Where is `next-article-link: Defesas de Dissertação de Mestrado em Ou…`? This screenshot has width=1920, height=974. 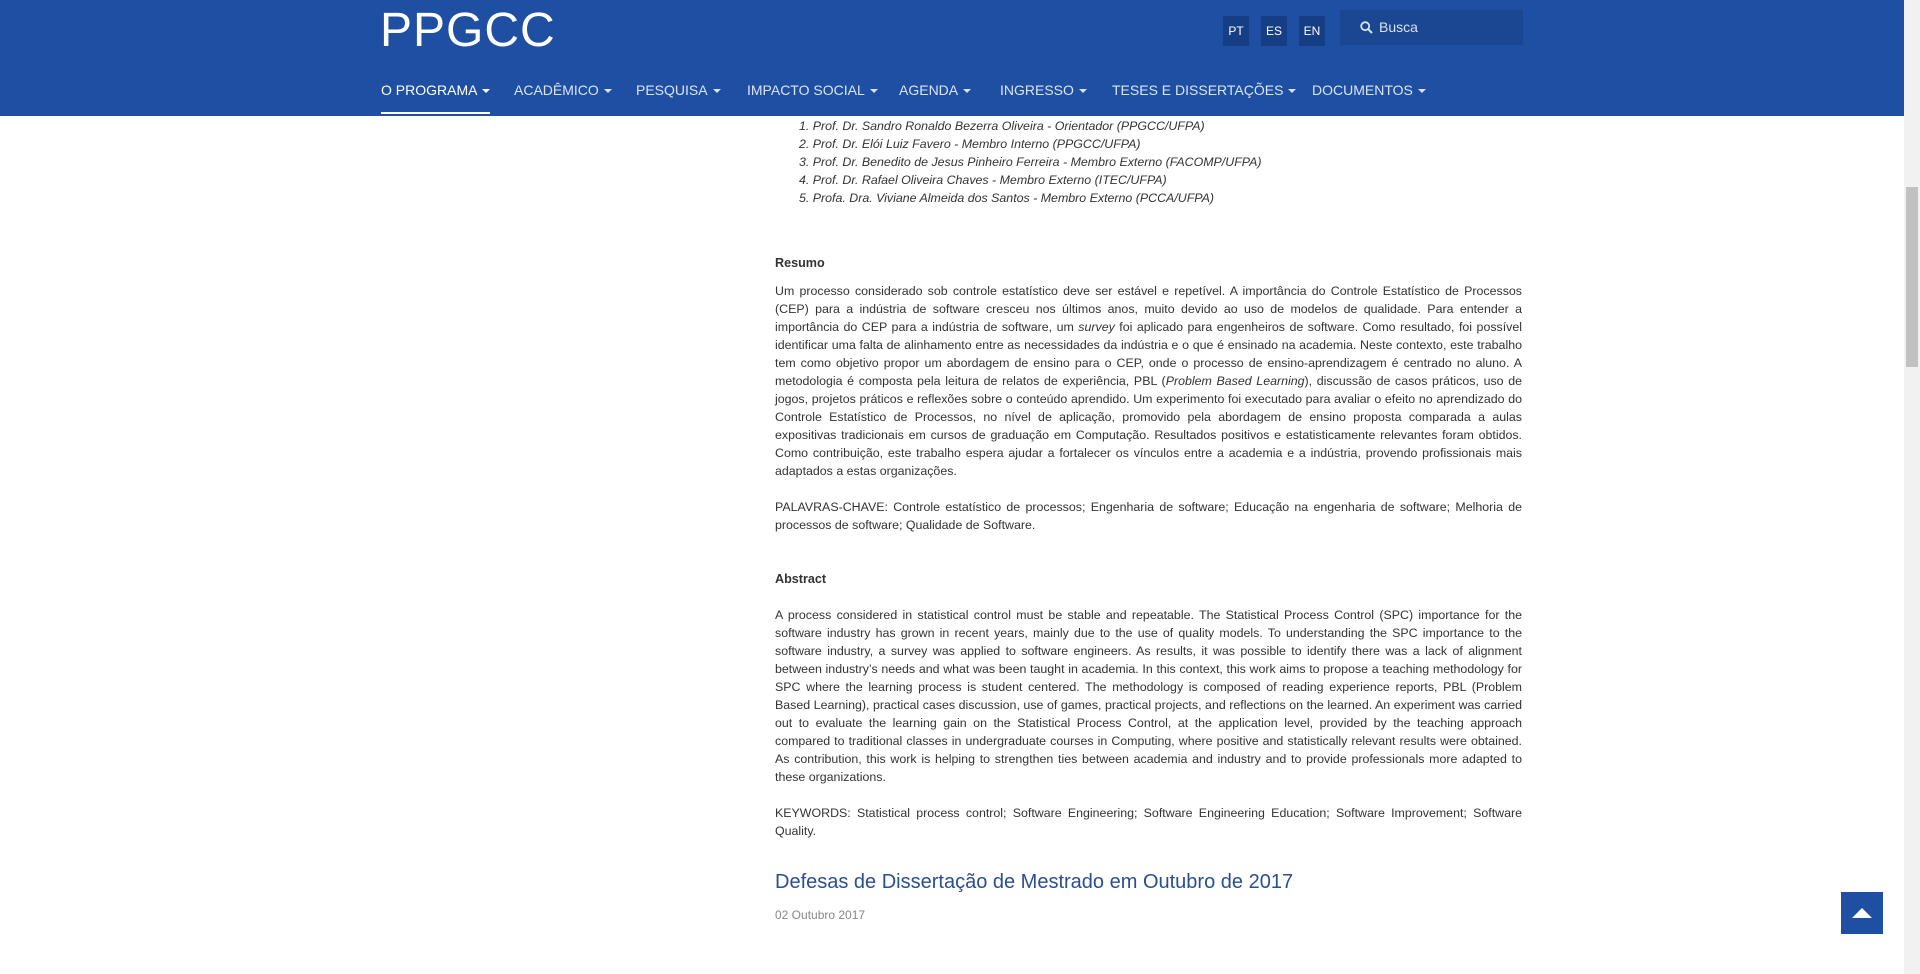 next-article-link: Defesas de Dissertação de Mestrado em Ou… is located at coordinates (1034, 882).